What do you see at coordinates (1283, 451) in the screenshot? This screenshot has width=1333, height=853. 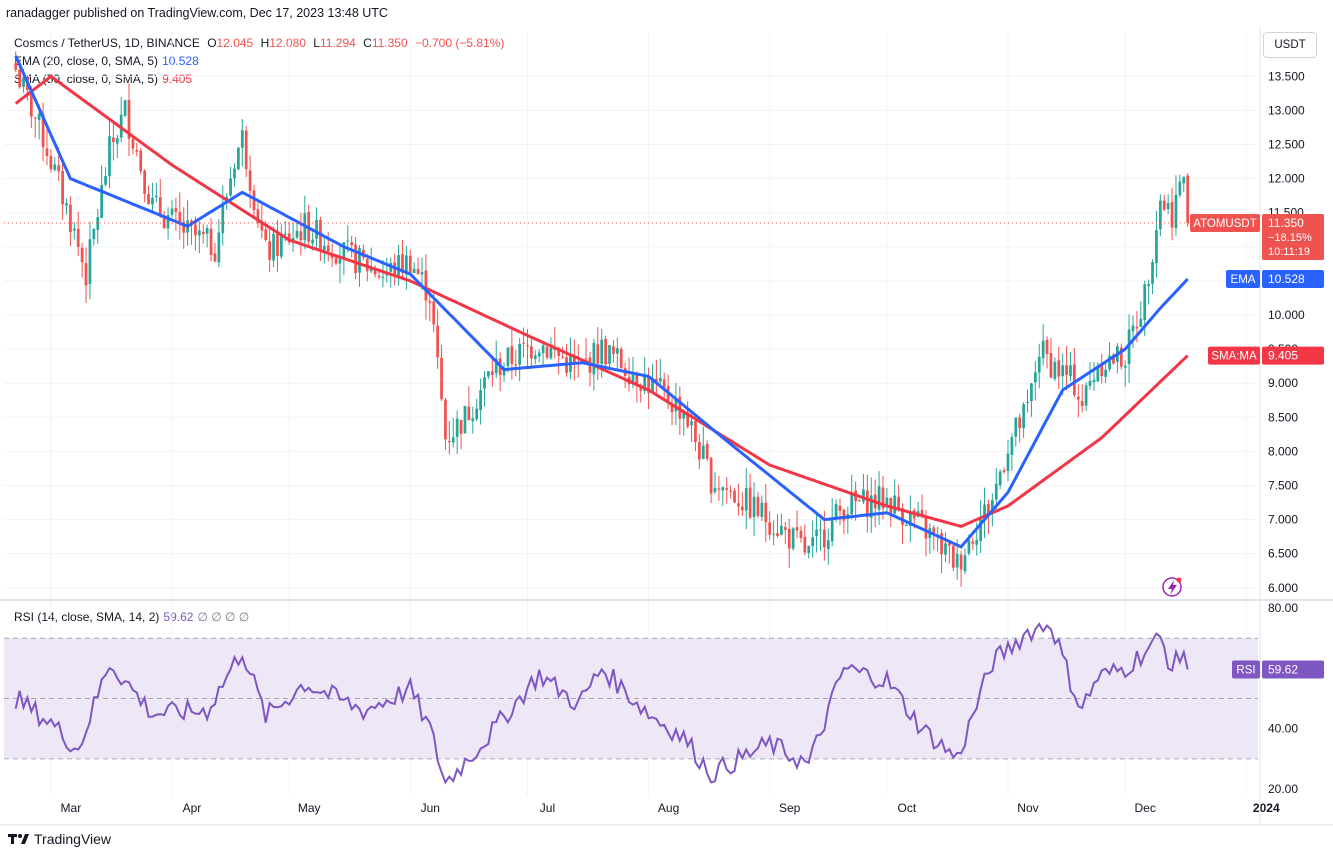 I see `price-tick-label: 8.000` at bounding box center [1283, 451].